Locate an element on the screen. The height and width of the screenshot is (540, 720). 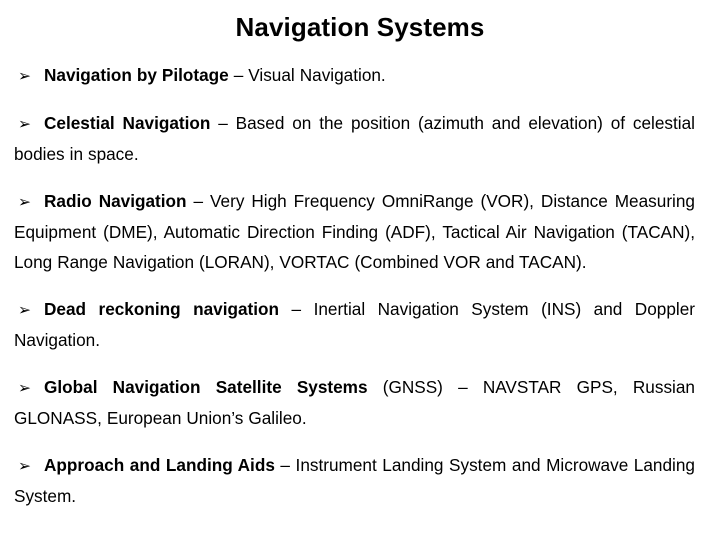
list-item-lead: Radio Navigation is located at coordinates (115, 201).